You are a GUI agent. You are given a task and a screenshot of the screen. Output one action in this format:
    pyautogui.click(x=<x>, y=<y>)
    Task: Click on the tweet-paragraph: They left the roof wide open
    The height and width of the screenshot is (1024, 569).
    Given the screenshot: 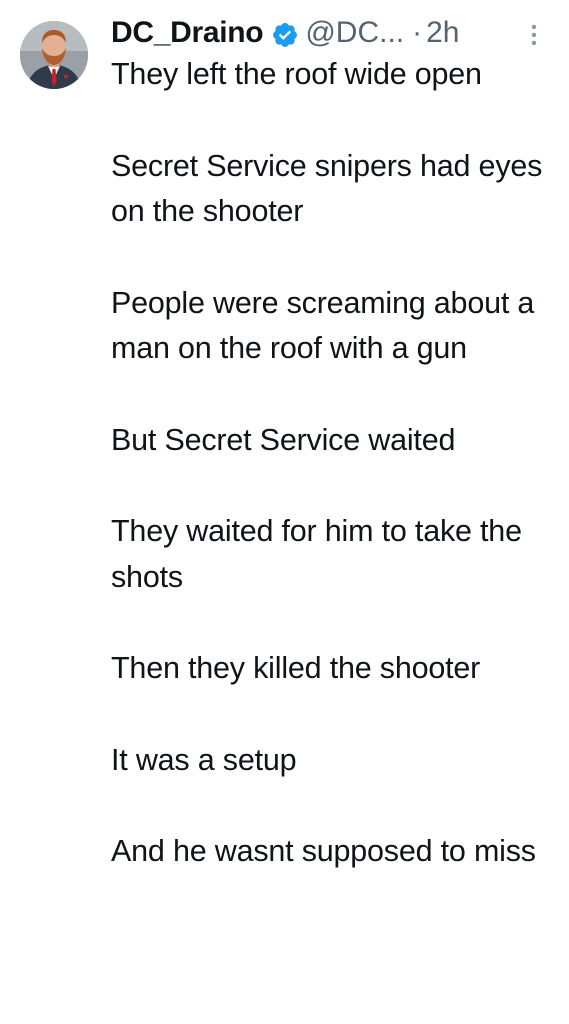 What is the action you would take?
    pyautogui.click(x=296, y=74)
    